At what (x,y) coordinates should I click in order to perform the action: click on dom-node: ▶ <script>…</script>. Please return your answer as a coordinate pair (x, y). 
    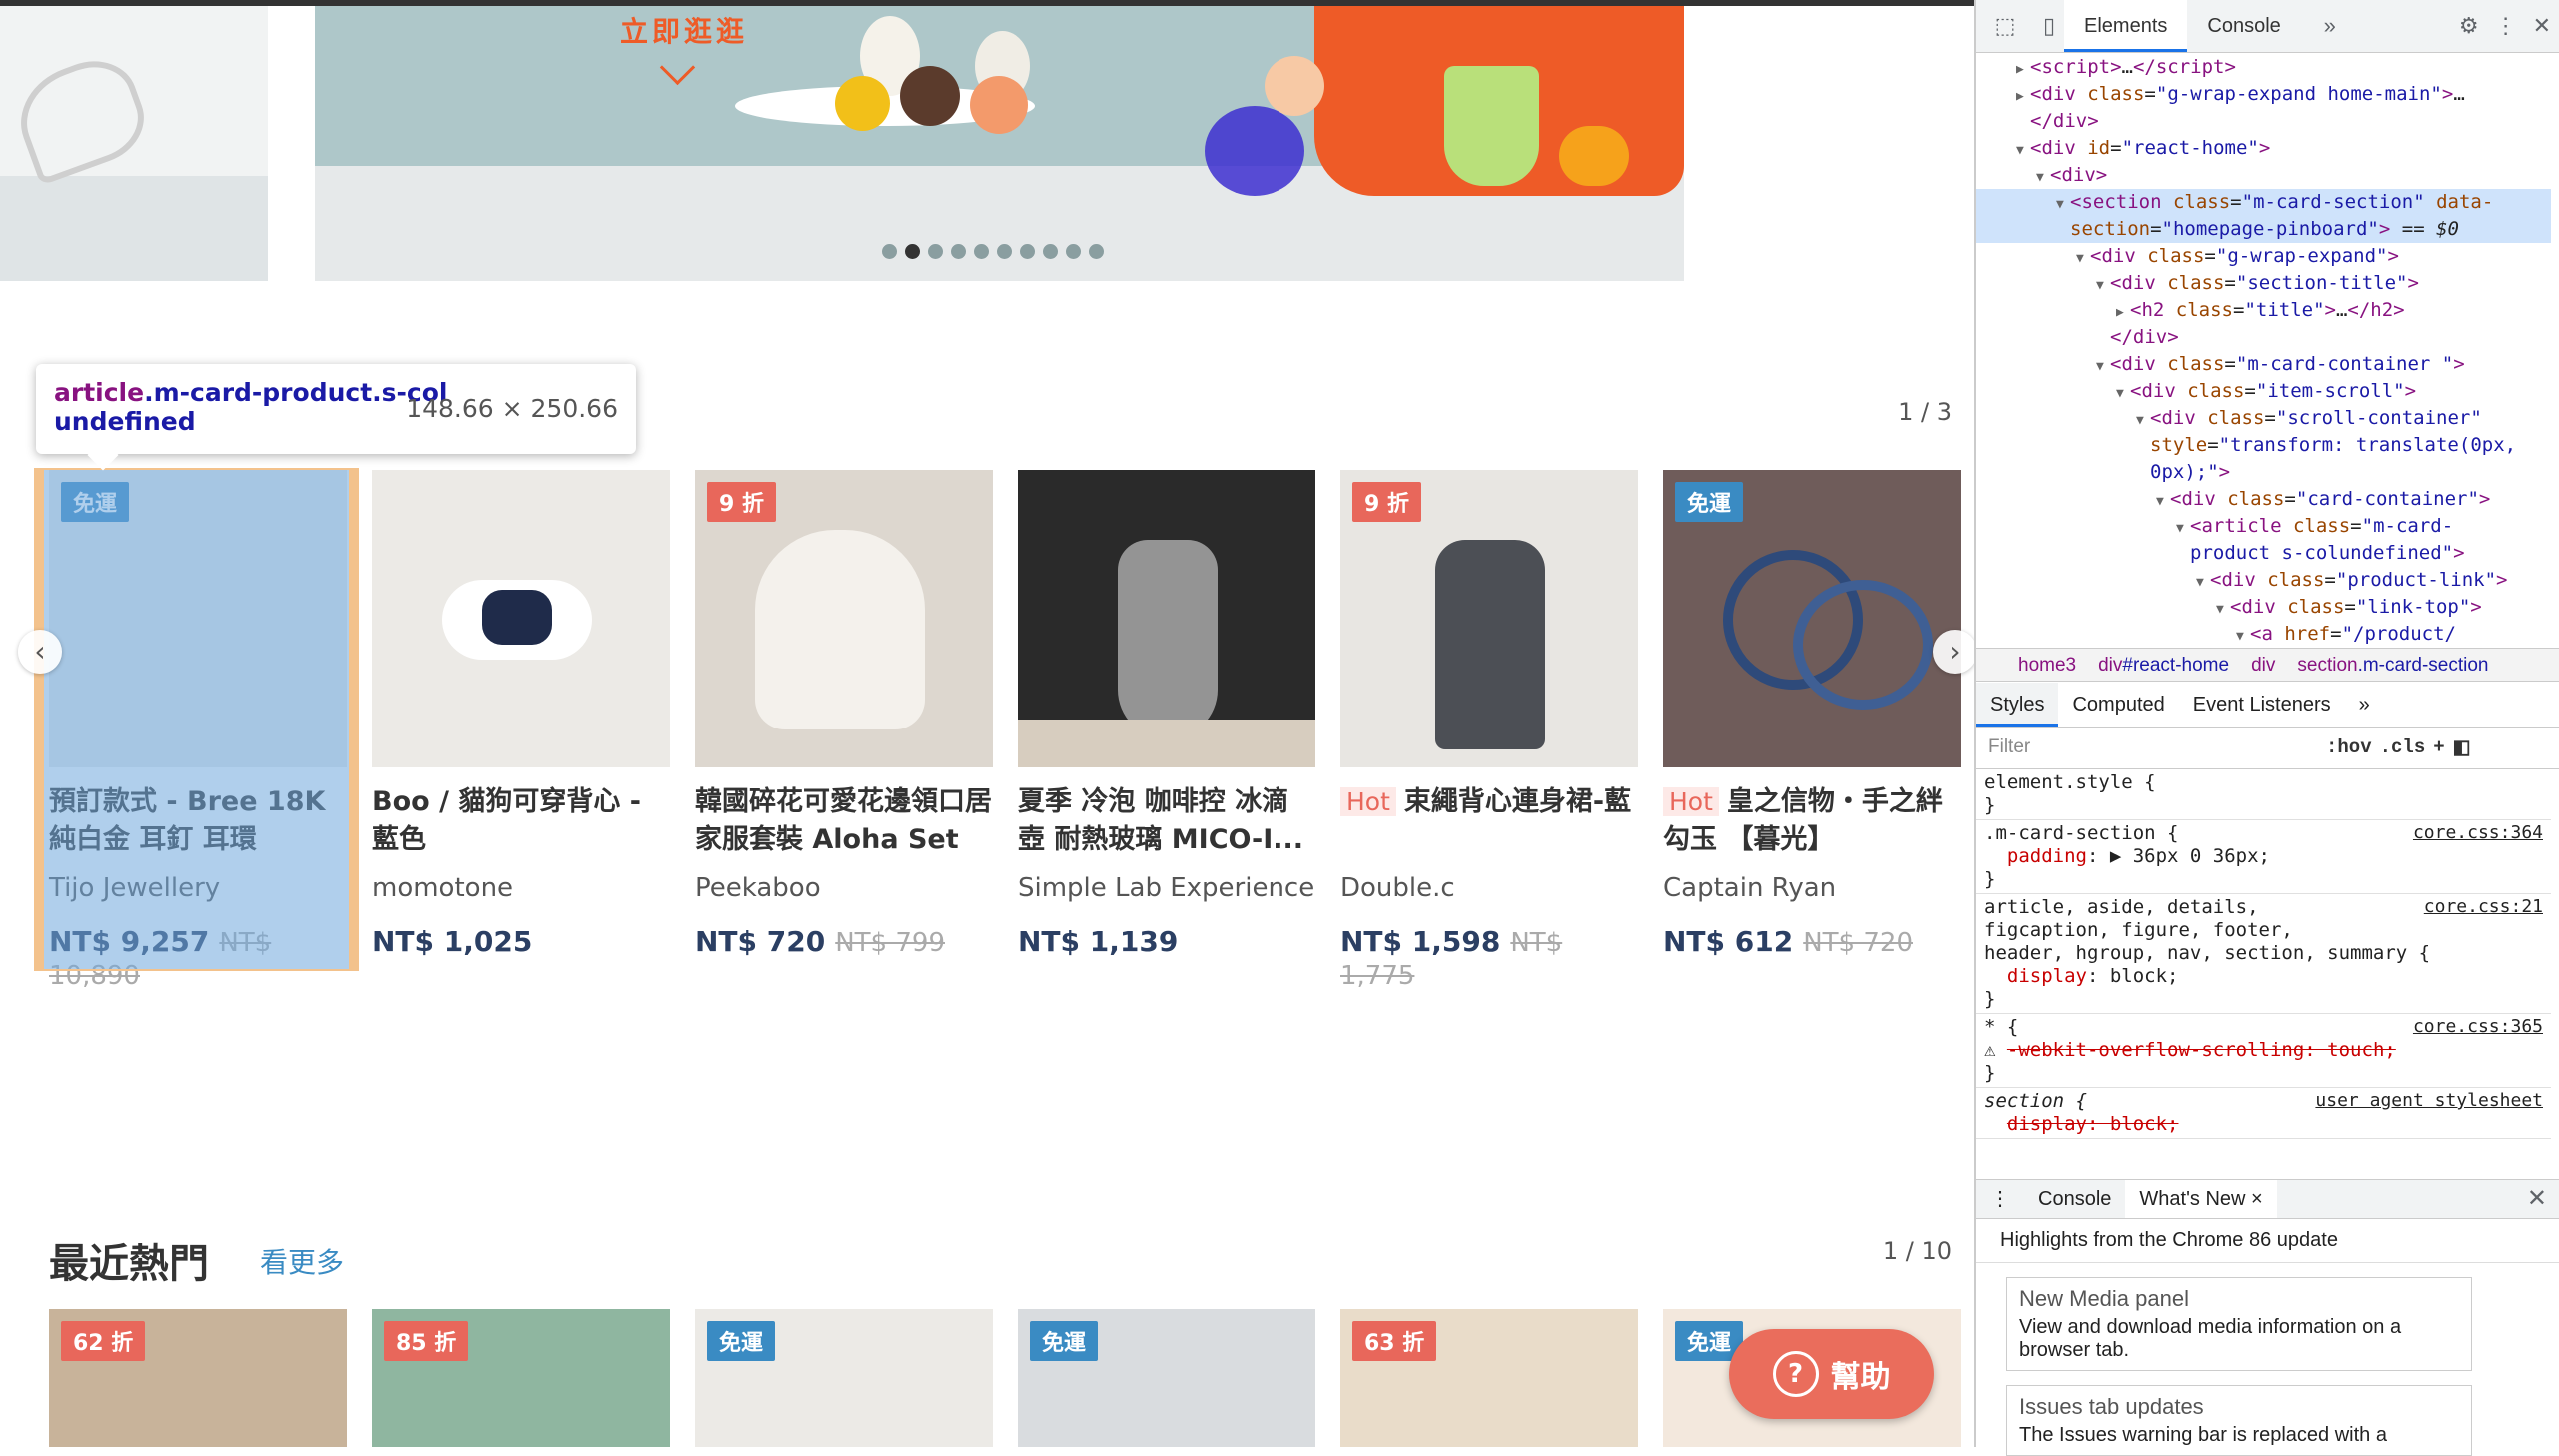
    Looking at the image, I should click on (2263, 67).